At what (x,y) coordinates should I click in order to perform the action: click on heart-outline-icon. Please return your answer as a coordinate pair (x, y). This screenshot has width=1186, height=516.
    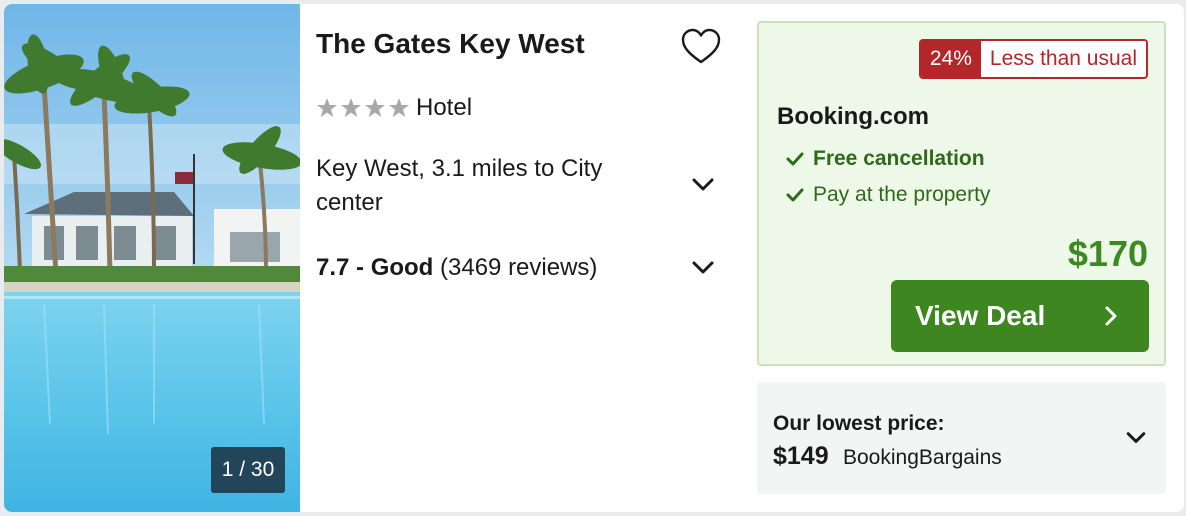
    Looking at the image, I should click on (701, 46).